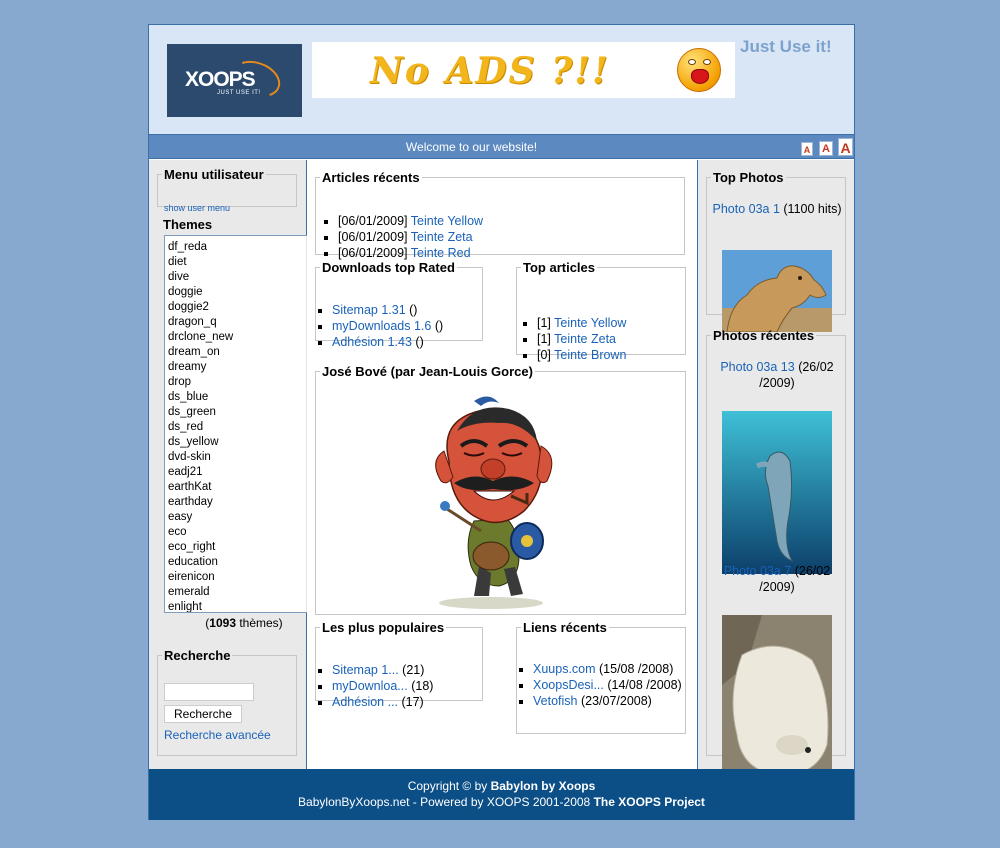 This screenshot has width=1000, height=848. What do you see at coordinates (200, 517) in the screenshot?
I see `theme-option: easy` at bounding box center [200, 517].